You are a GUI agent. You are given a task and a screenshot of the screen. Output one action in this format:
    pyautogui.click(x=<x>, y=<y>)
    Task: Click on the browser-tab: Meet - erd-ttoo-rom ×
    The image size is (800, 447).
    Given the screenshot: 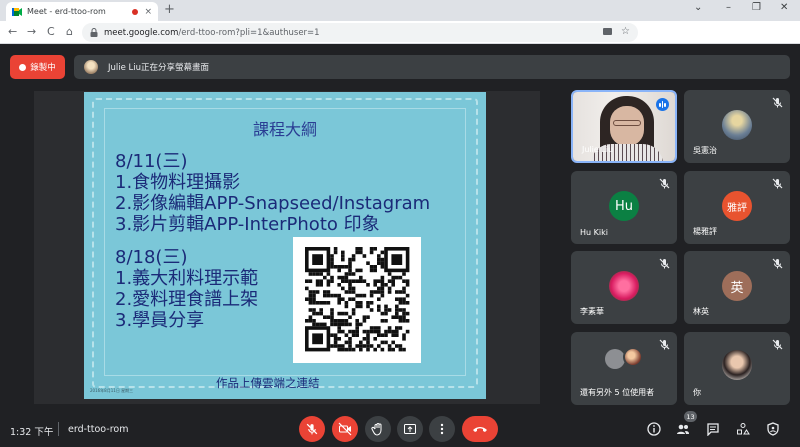 What is the action you would take?
    pyautogui.click(x=82, y=11)
    